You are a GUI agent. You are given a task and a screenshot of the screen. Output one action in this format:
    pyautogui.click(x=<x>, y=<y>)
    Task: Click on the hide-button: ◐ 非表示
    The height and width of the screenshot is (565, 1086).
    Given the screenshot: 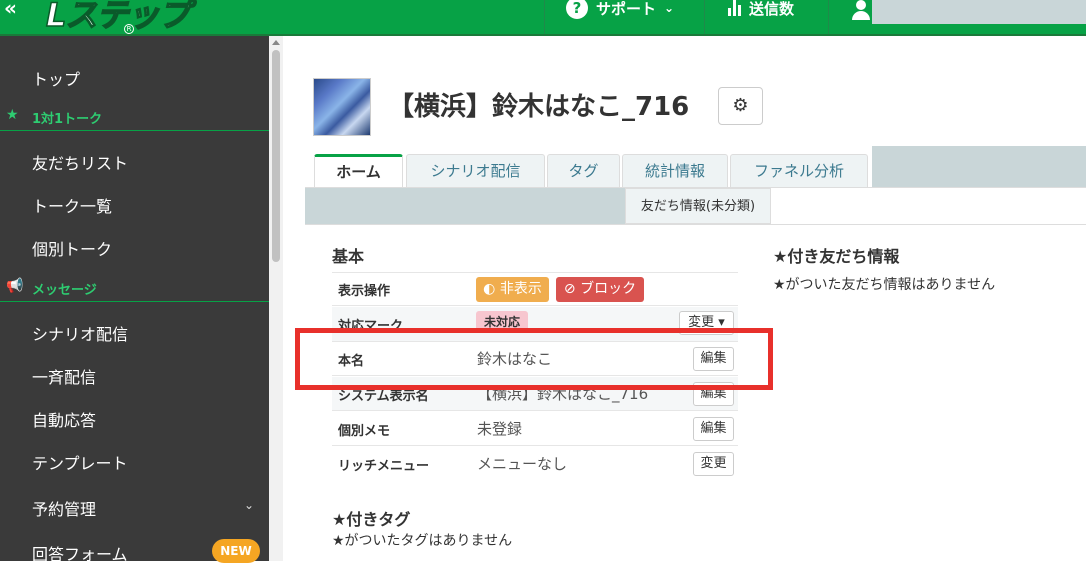 What is the action you would take?
    pyautogui.click(x=512, y=289)
    